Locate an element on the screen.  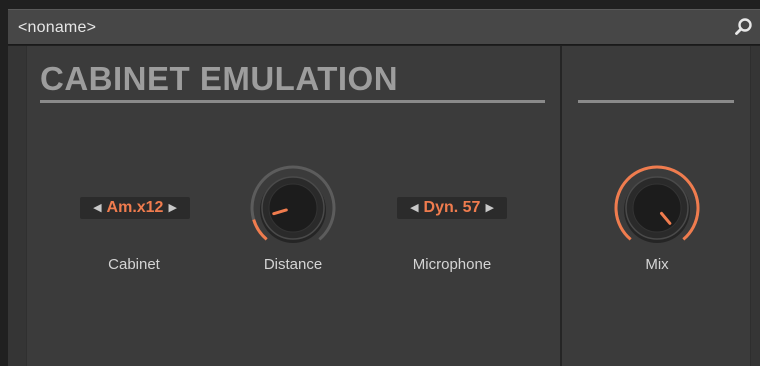
mix-knob-face is located at coordinates (657, 208).